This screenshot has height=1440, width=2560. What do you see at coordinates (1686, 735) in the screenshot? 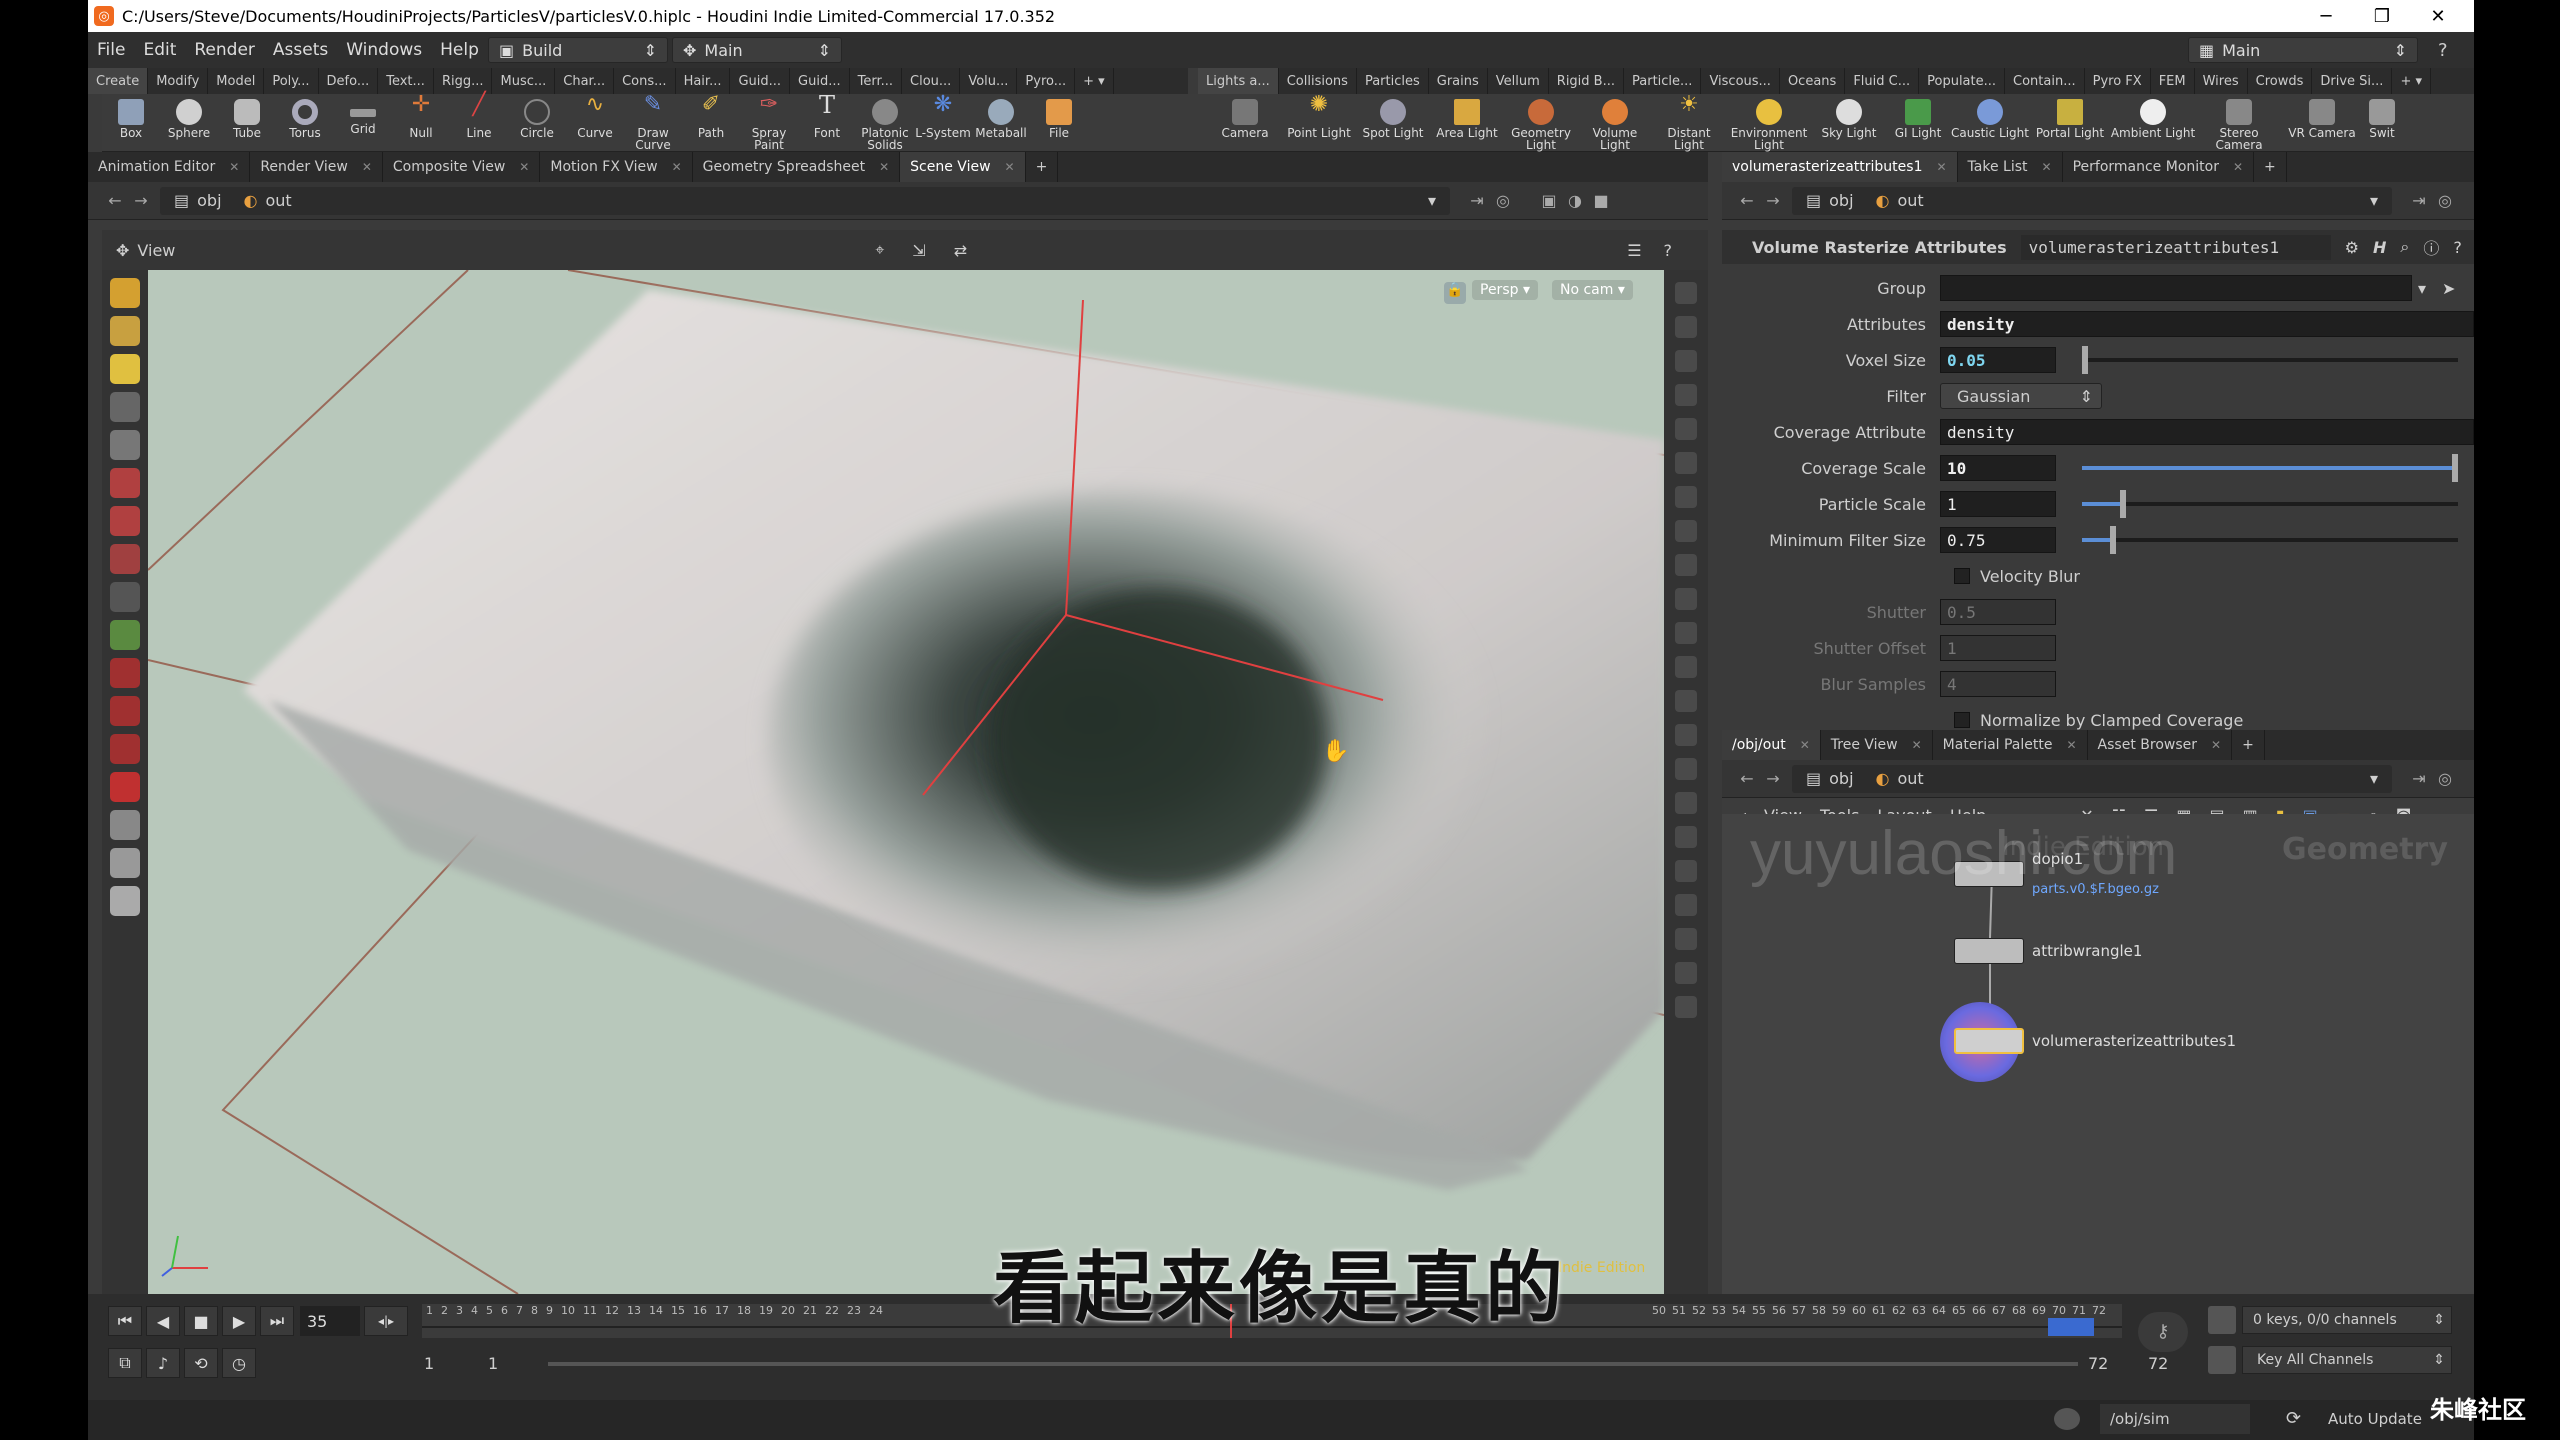
I see `number-display-icon` at bounding box center [1686, 735].